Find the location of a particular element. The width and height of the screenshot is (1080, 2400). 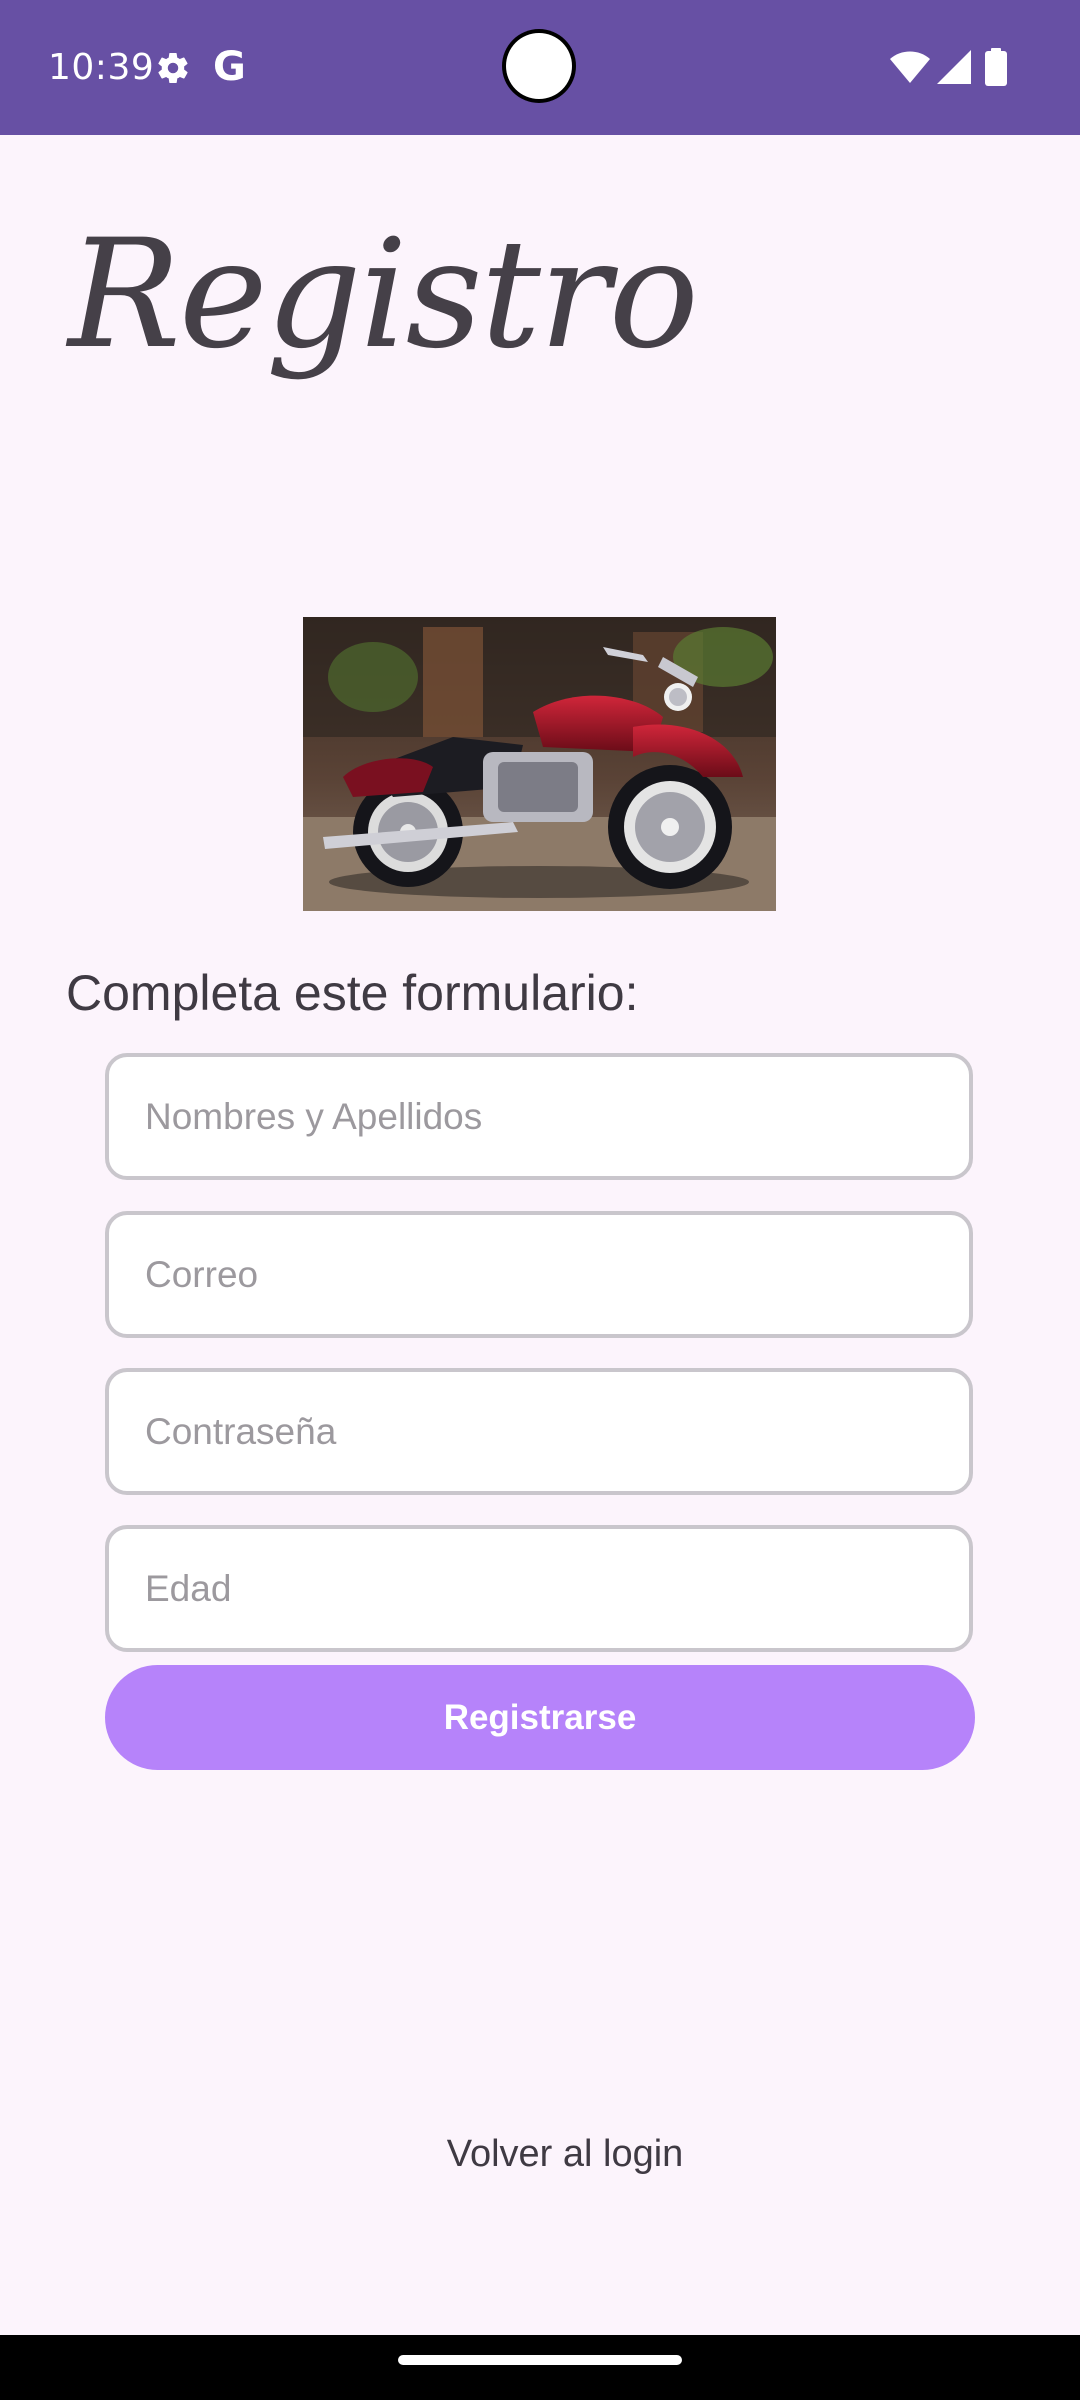

back-to-login-link: Volver al login is located at coordinates (540, 2154).